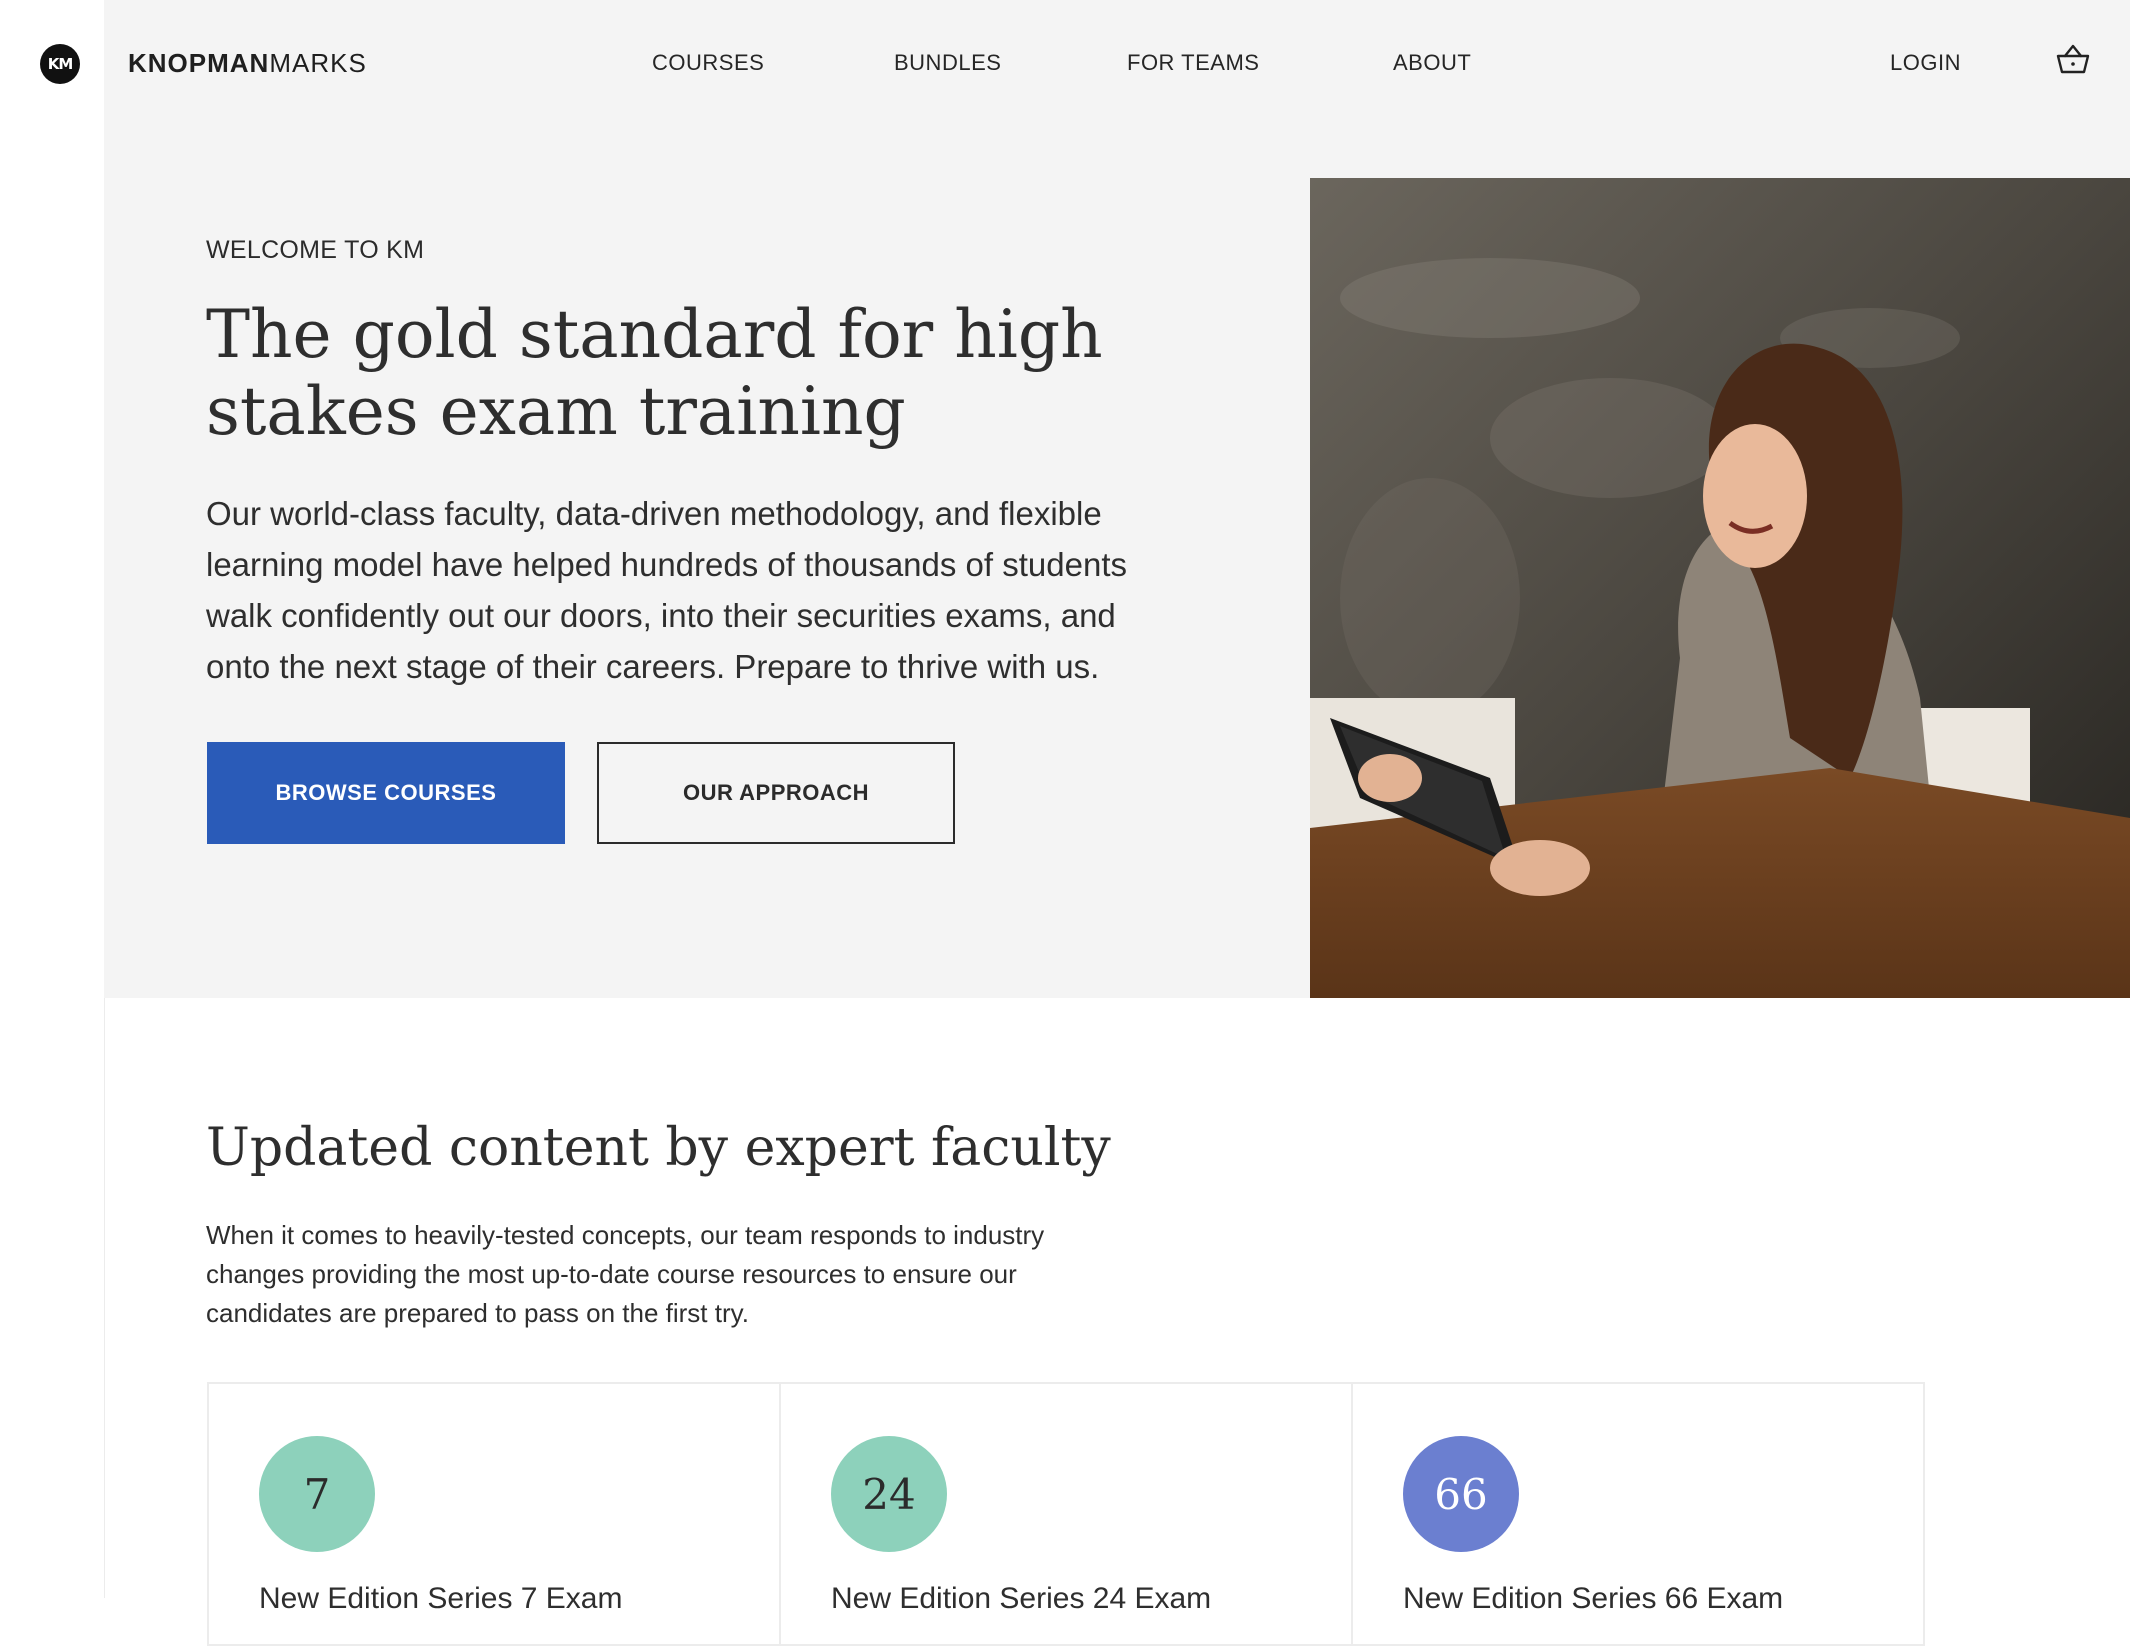 The height and width of the screenshot is (1646, 2130). I want to click on brand-wordmark: KNOPMANMARKS, so click(247, 63).